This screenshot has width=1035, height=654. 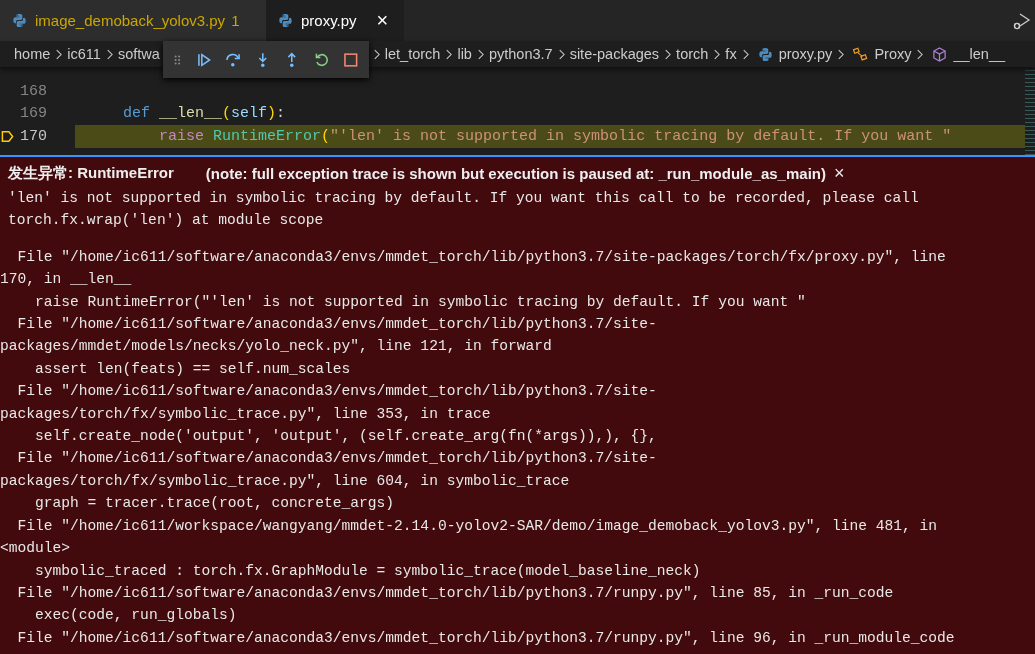 I want to click on step-over-icon, so click(x=233, y=59).